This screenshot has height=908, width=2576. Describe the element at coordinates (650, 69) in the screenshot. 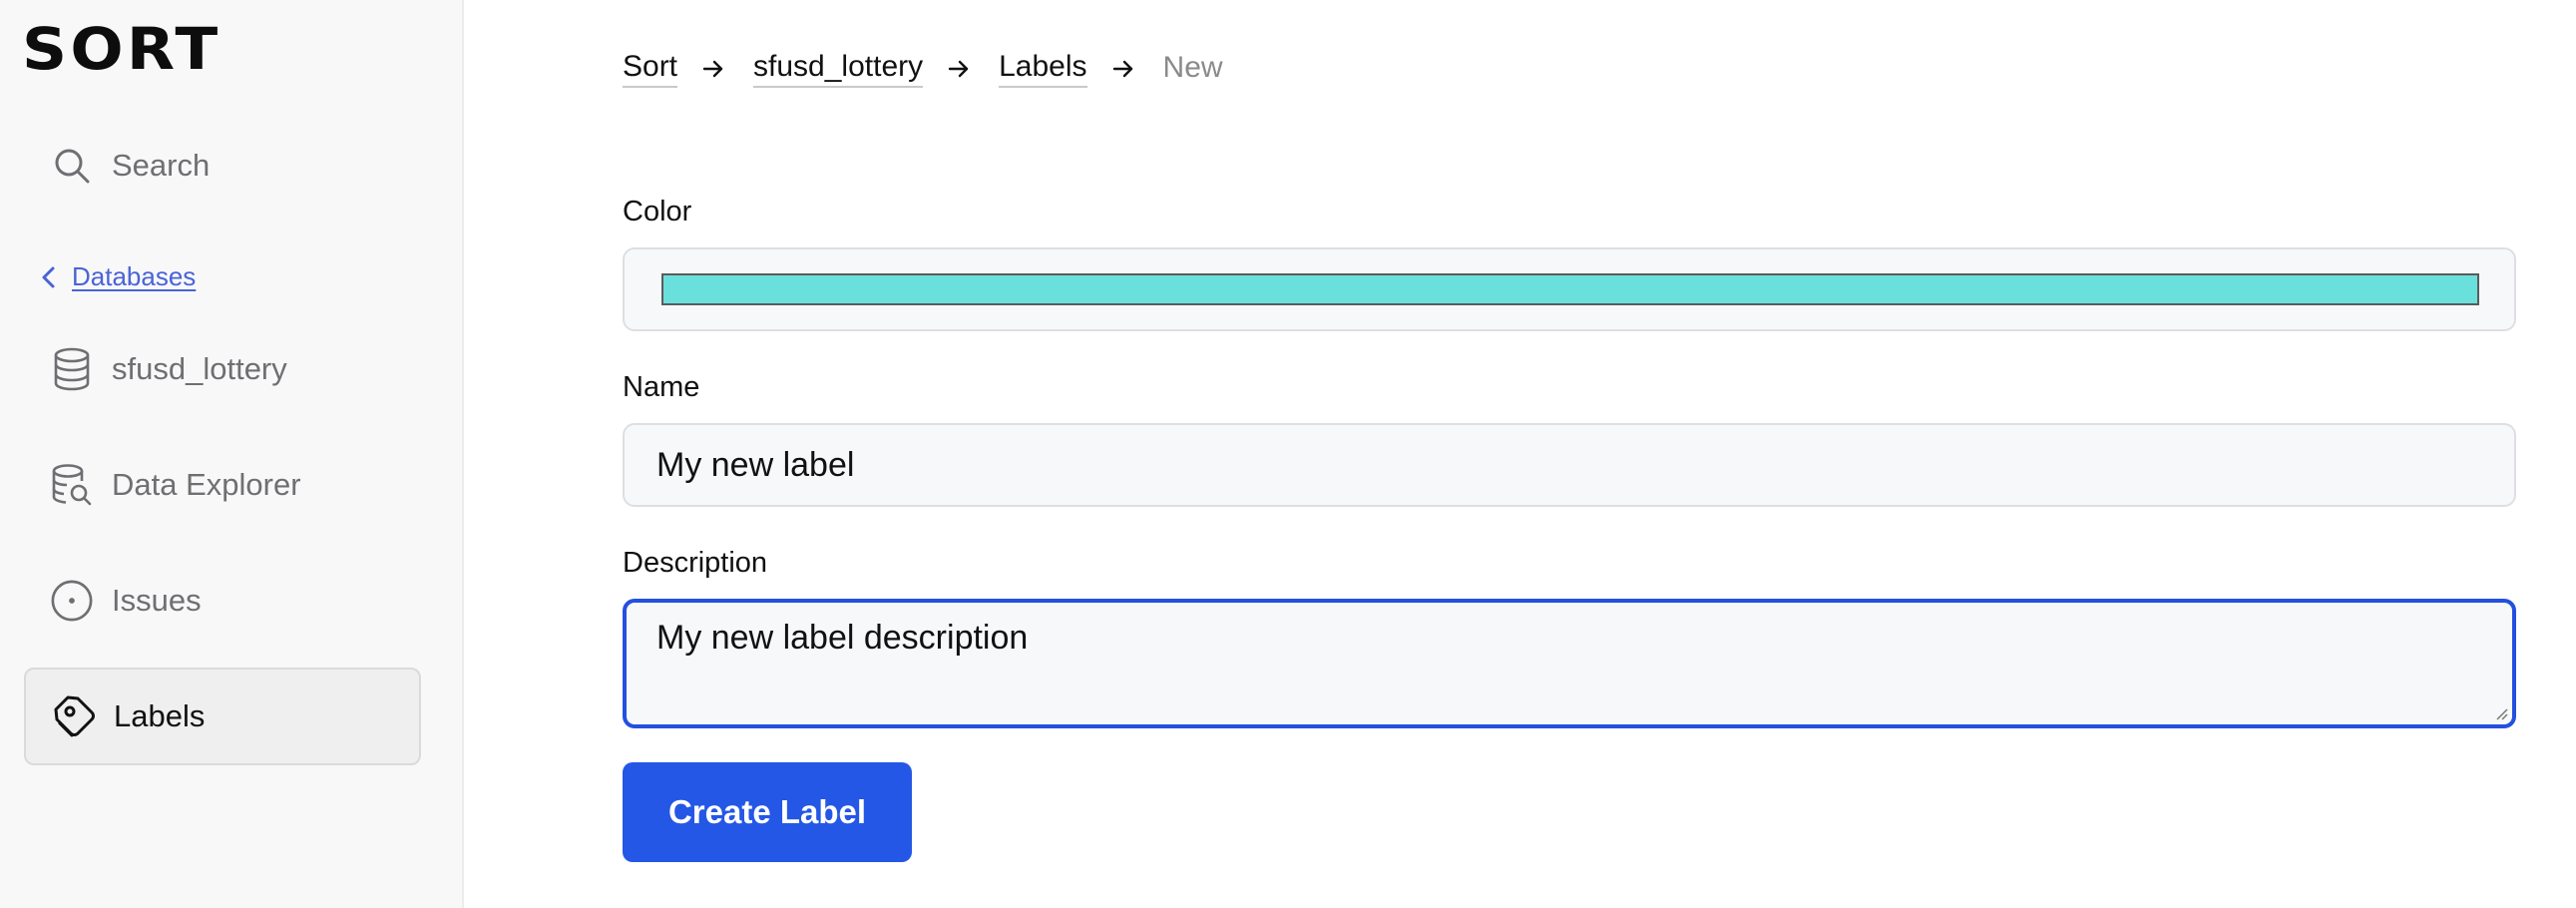

I see `breadcrumb-sort: Sort` at that location.